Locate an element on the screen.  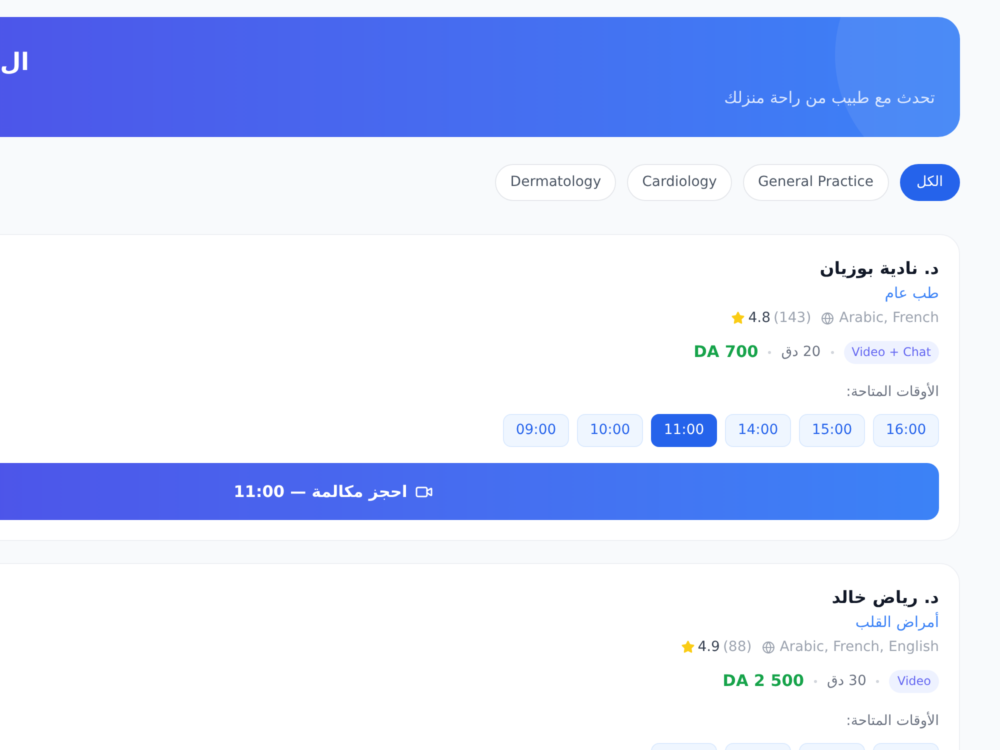
time-slot-button: 16:00 is located at coordinates (906, 430).